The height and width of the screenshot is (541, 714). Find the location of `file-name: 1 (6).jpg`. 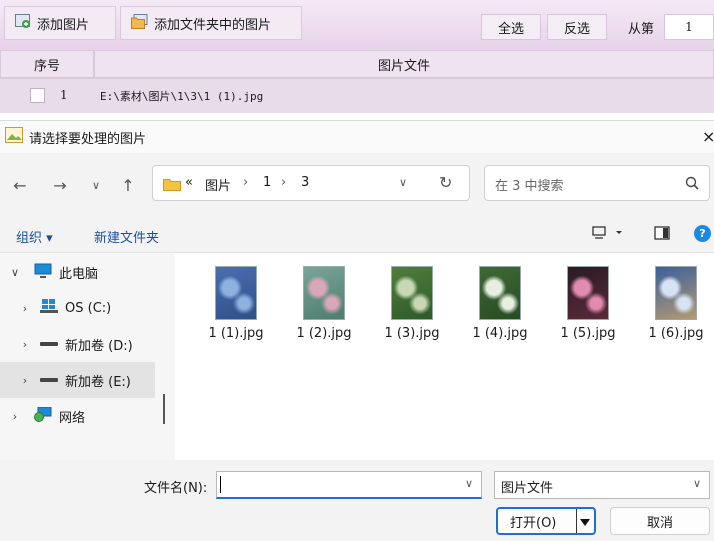

file-name: 1 (6).jpg is located at coordinates (676, 333).